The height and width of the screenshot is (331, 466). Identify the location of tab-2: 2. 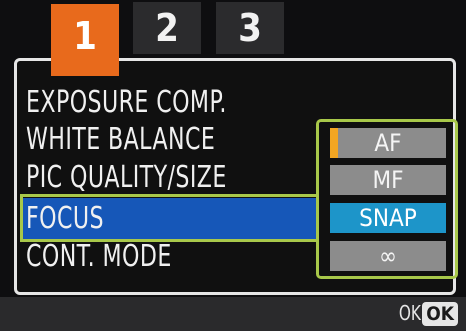
(167, 28).